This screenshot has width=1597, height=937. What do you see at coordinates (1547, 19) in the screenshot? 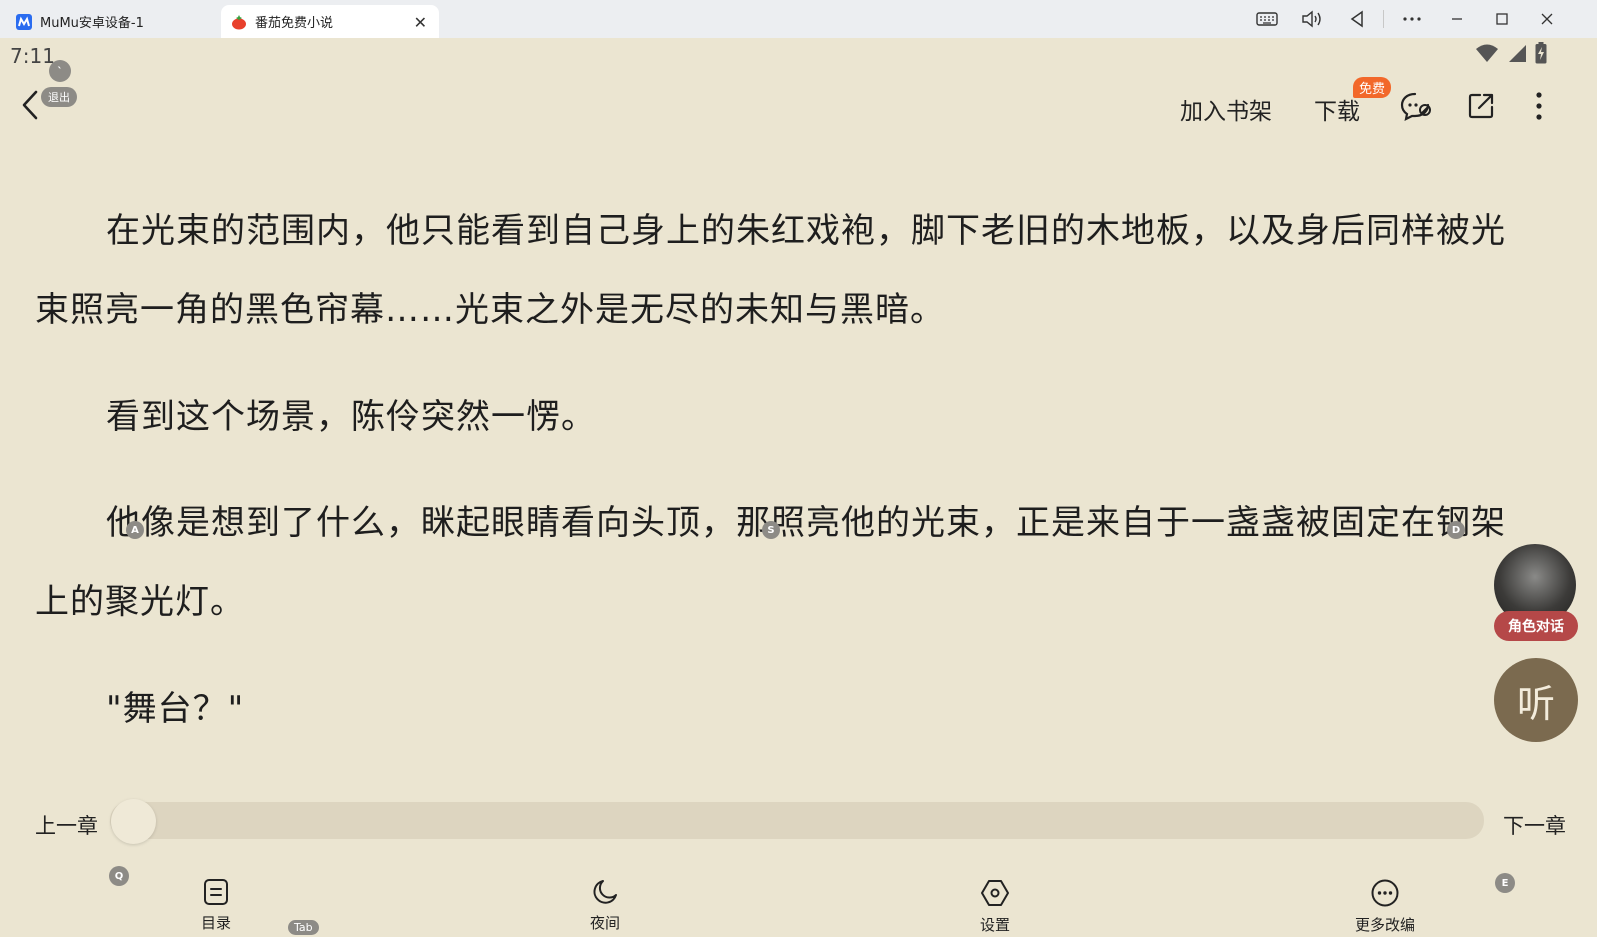
I see `close-window-icon` at bounding box center [1547, 19].